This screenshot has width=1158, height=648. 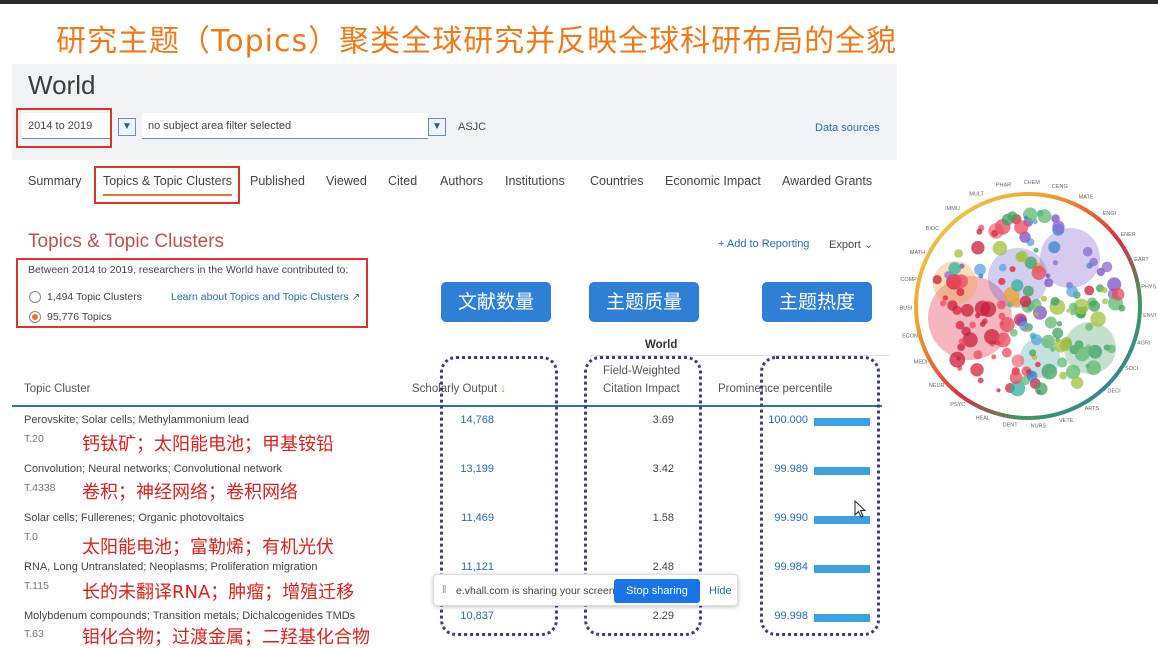 I want to click on wheel-label: NEUR, so click(x=937, y=386).